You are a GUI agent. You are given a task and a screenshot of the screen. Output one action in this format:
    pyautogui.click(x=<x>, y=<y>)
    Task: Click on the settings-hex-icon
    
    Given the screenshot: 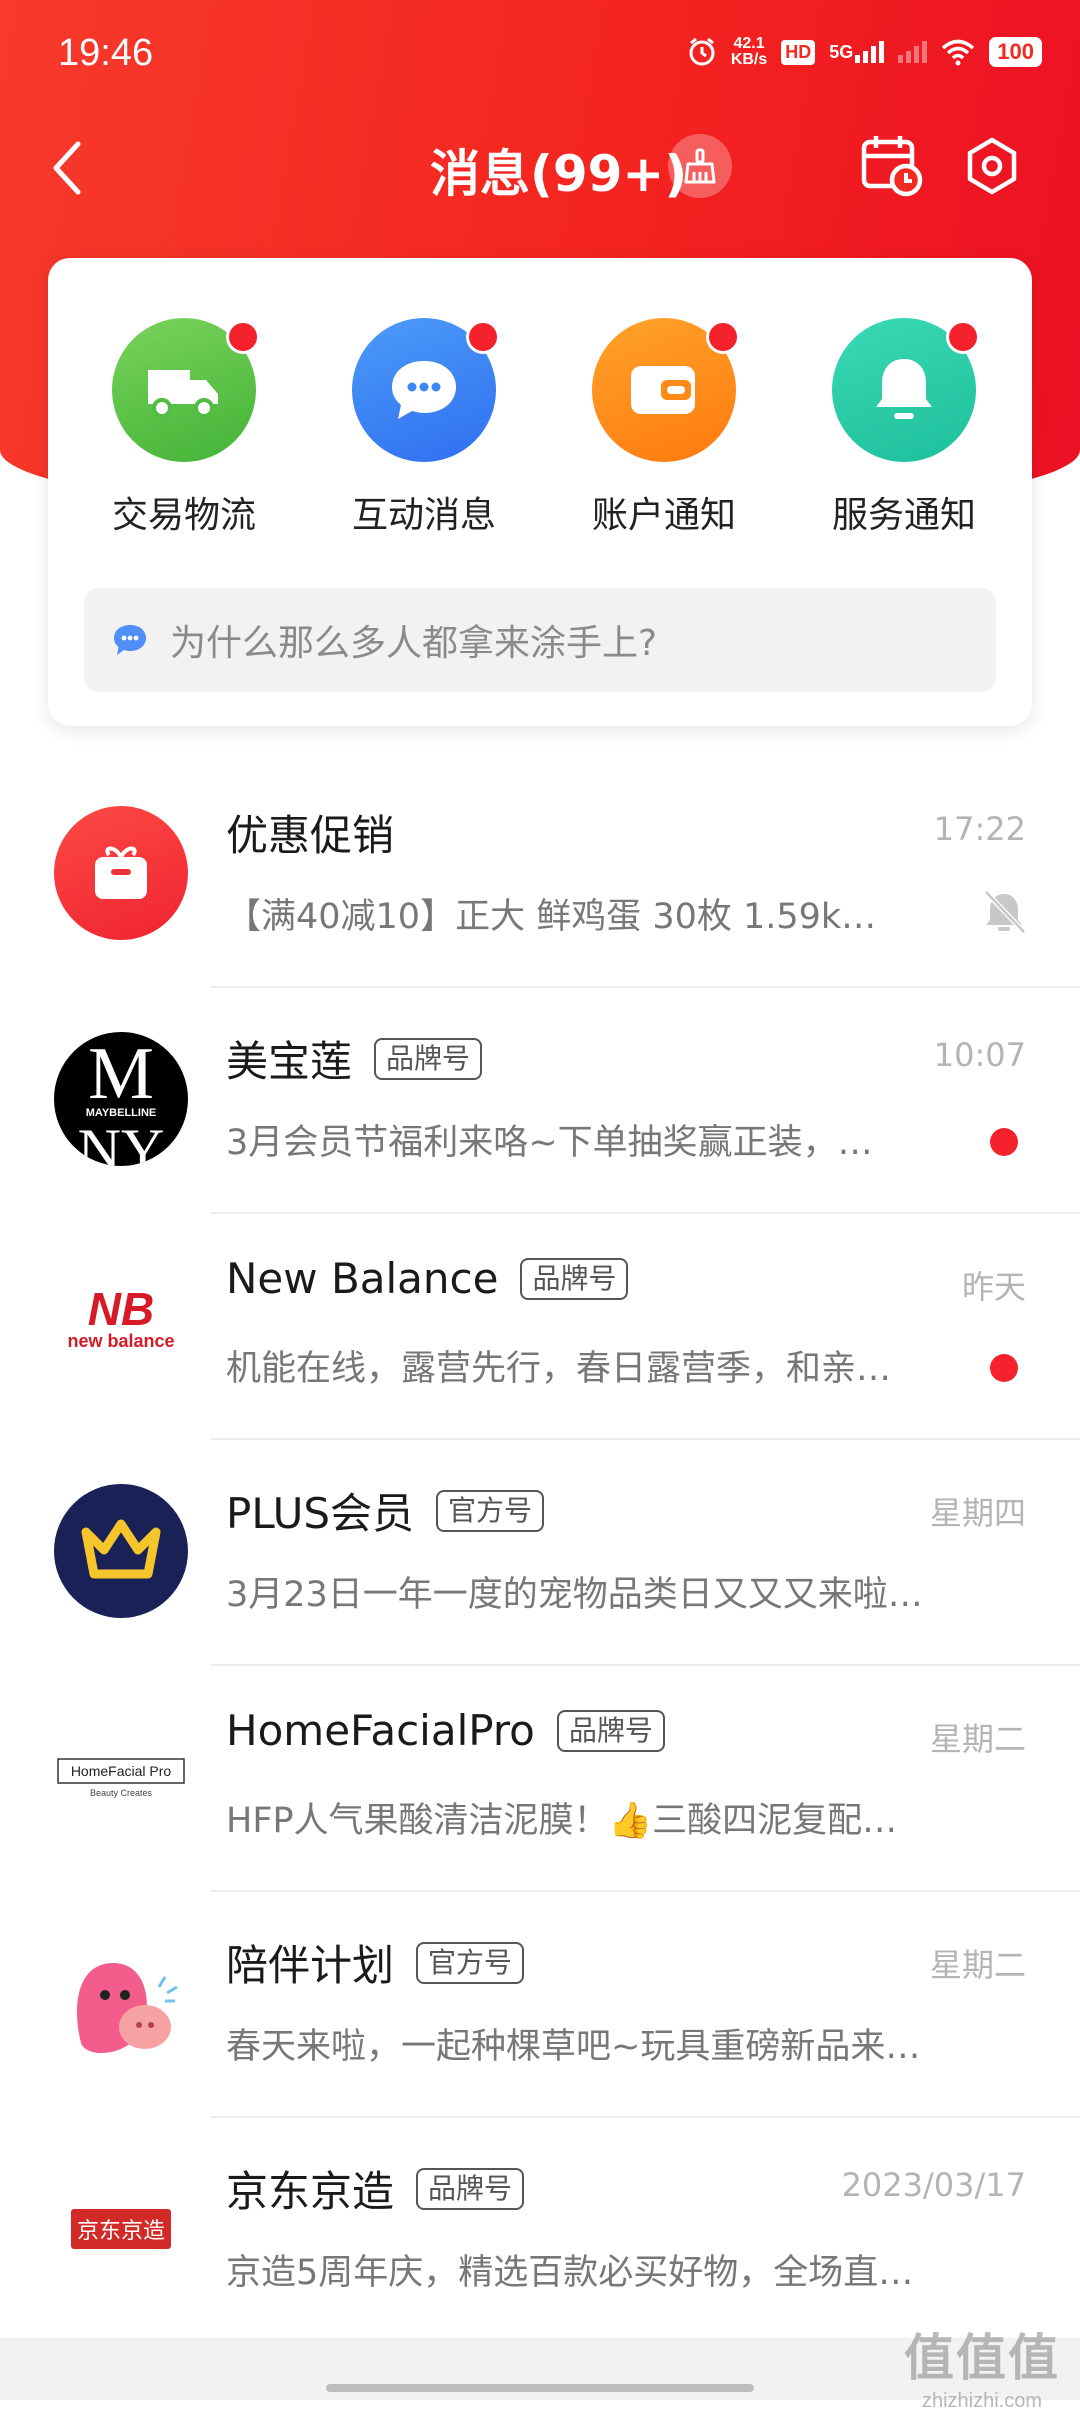 What is the action you would take?
    pyautogui.click(x=992, y=166)
    